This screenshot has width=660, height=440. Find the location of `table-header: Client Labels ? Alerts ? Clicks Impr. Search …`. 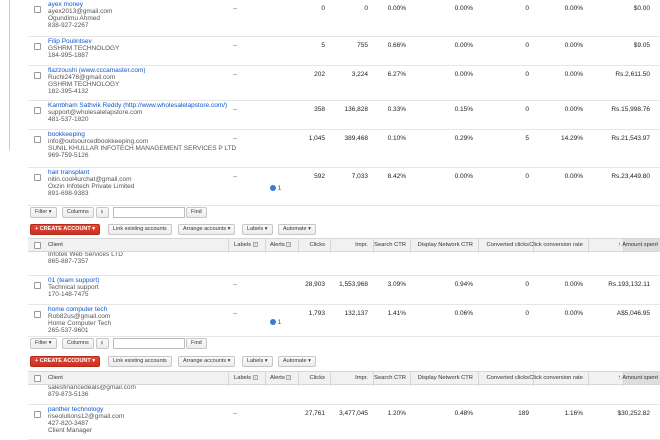

table-header: Client Labels ? Alerts ? Clicks Impr. Search … is located at coordinates (344, 245).